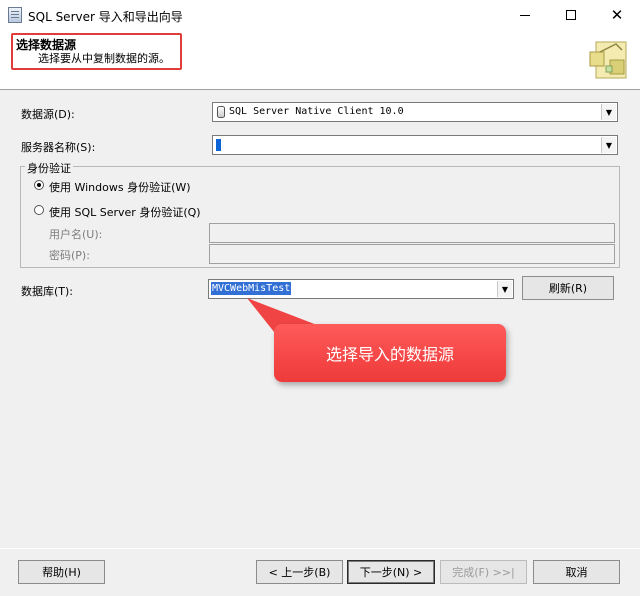 Image resolution: width=640 pixels, height=596 pixels. I want to click on help-button: 帮助(H), so click(61, 572).